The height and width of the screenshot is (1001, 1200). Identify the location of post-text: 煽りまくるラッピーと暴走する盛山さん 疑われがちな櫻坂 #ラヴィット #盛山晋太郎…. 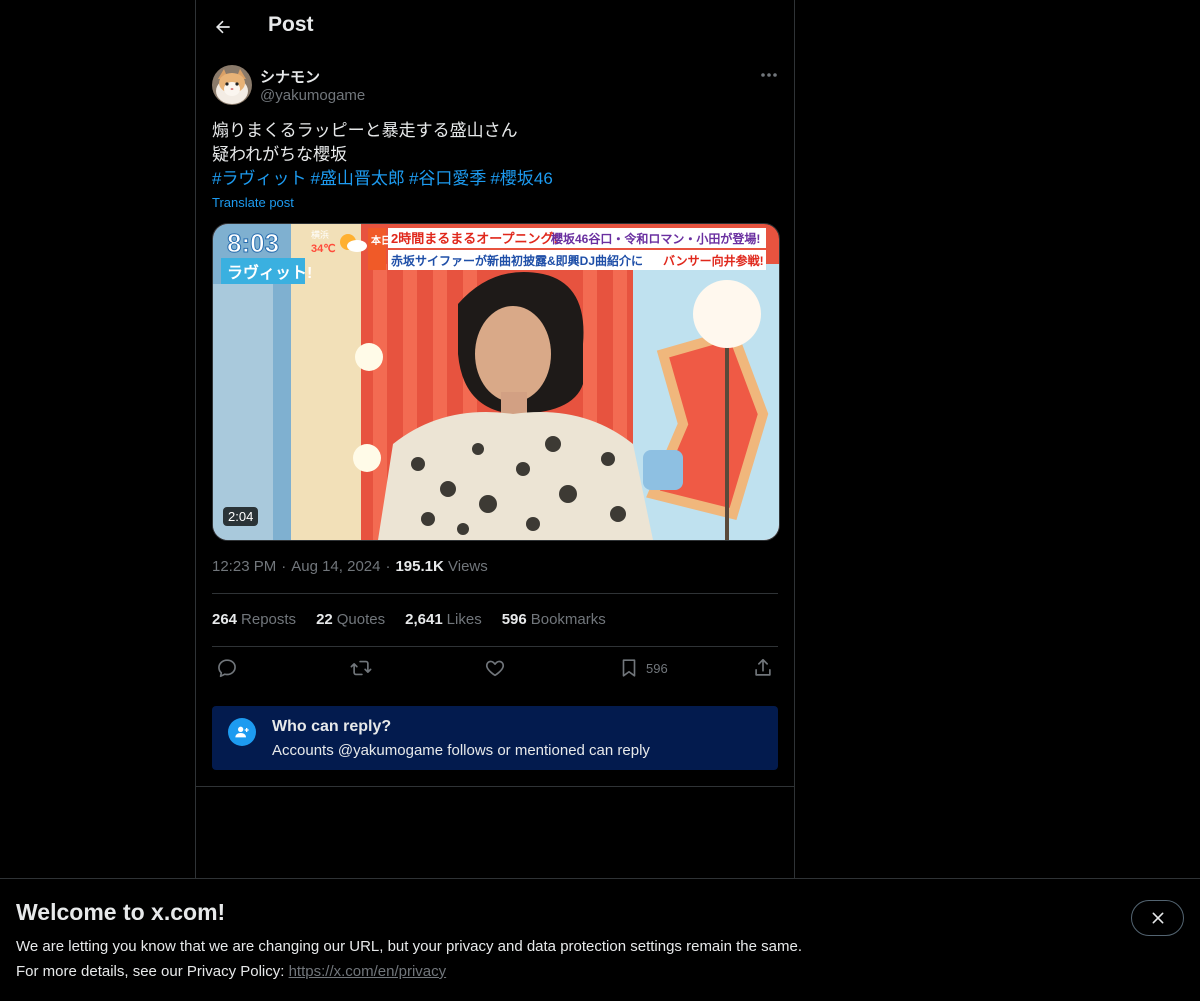
(495, 155).